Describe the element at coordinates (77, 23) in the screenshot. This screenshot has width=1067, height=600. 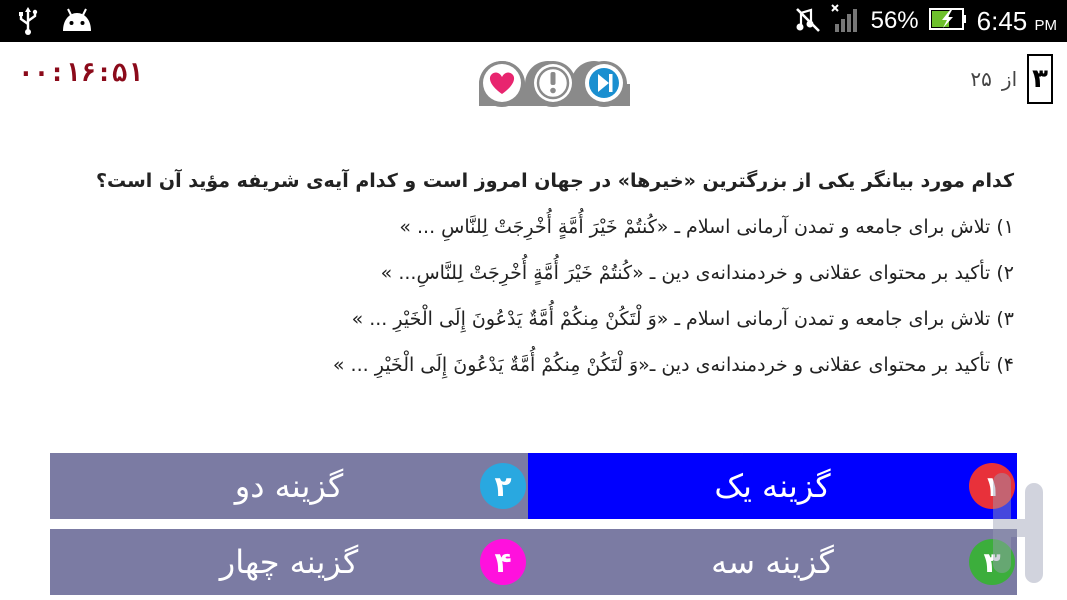
I see `android-icon` at that location.